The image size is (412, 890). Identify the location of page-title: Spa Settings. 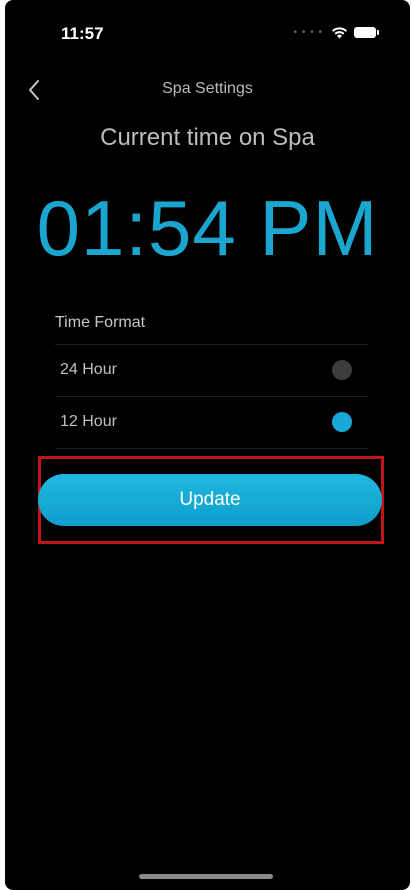
(207, 88).